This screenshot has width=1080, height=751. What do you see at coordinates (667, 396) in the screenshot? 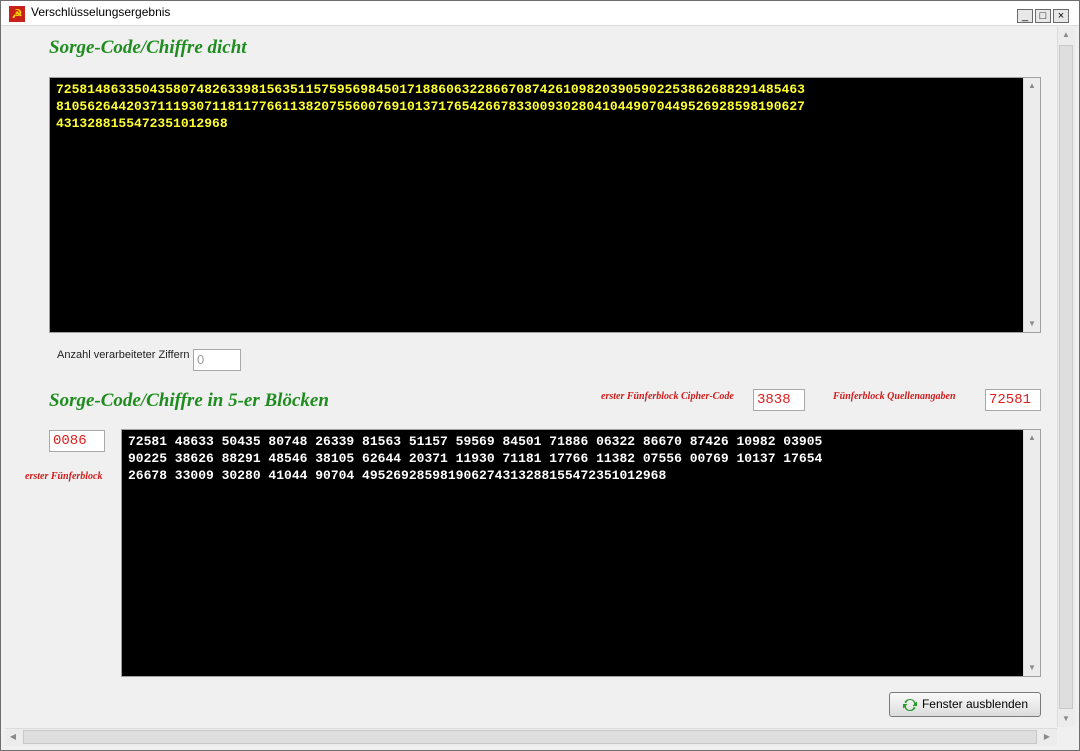
I see `cipher-code-label: erster Fünferblock Cipher-Code` at bounding box center [667, 396].